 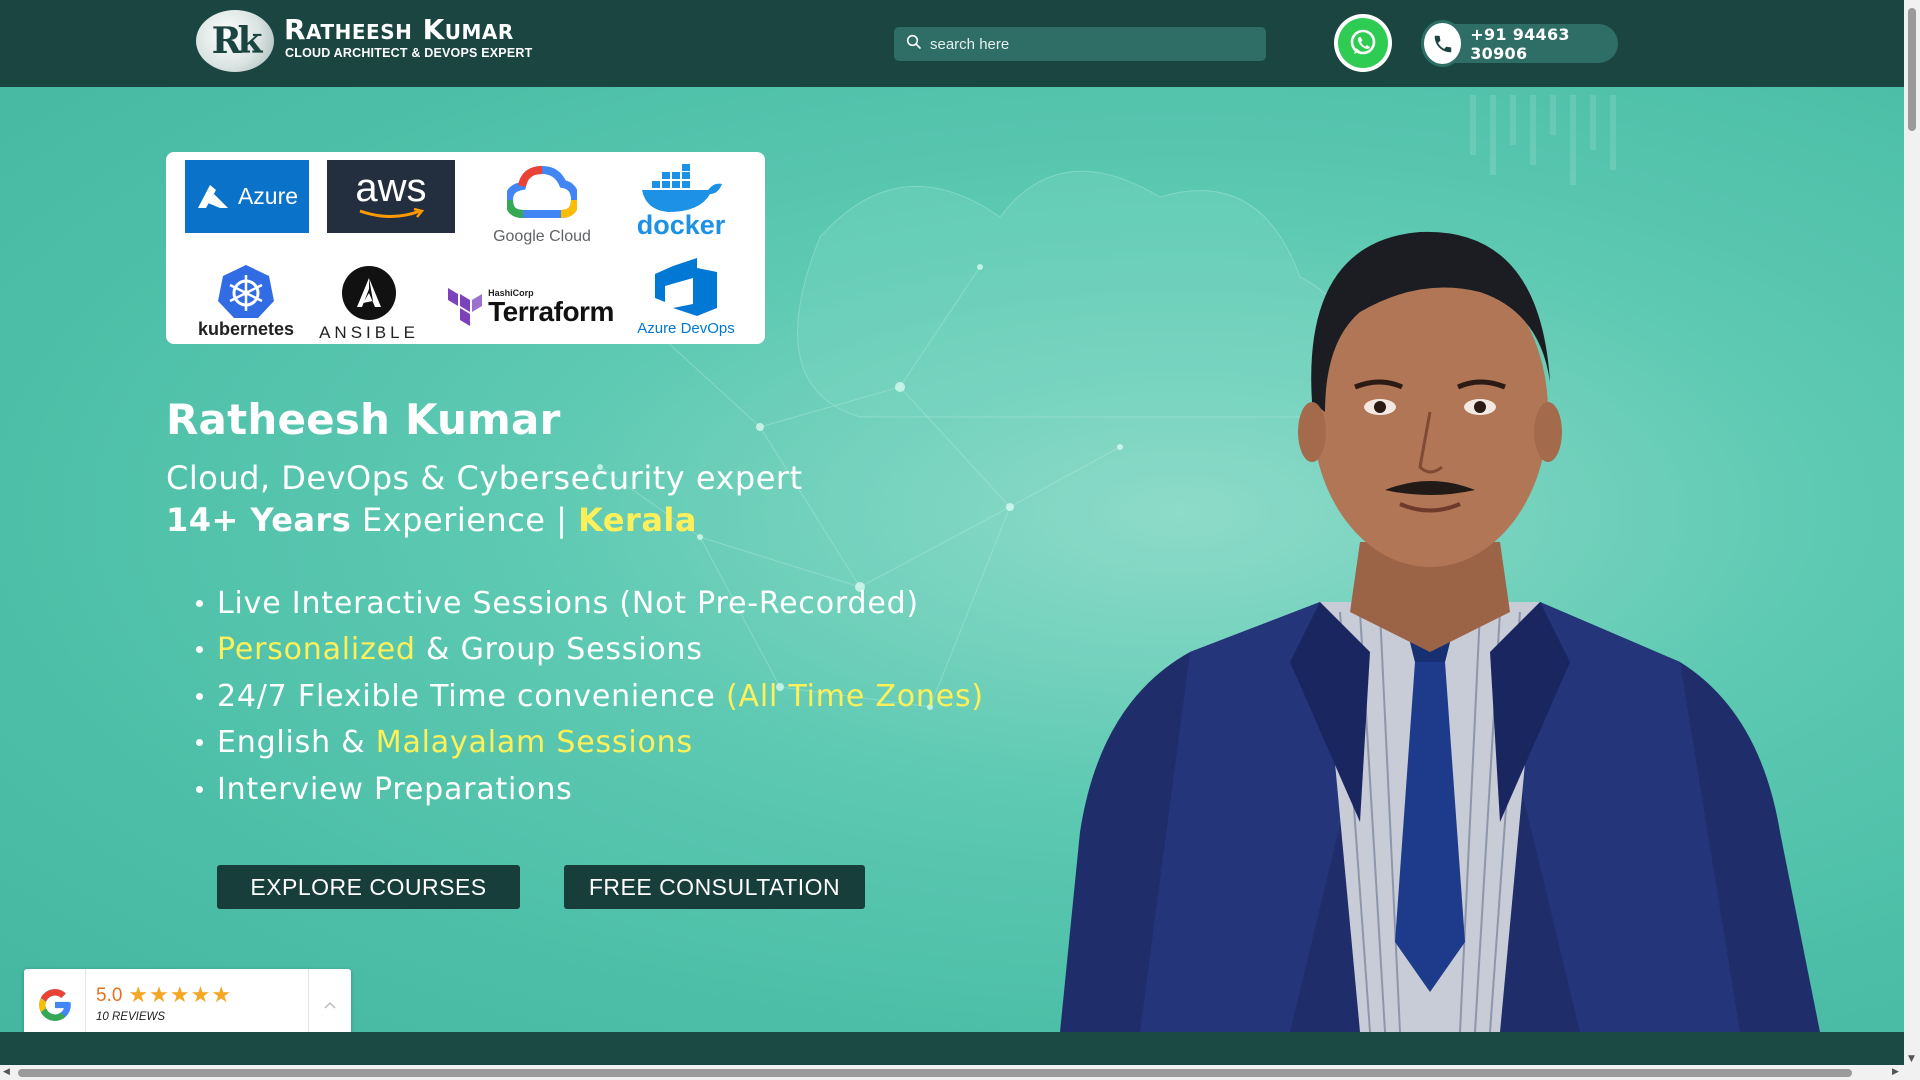 What do you see at coordinates (363, 419) in the screenshot?
I see `hero-title: Ratheesh Kumar` at bounding box center [363, 419].